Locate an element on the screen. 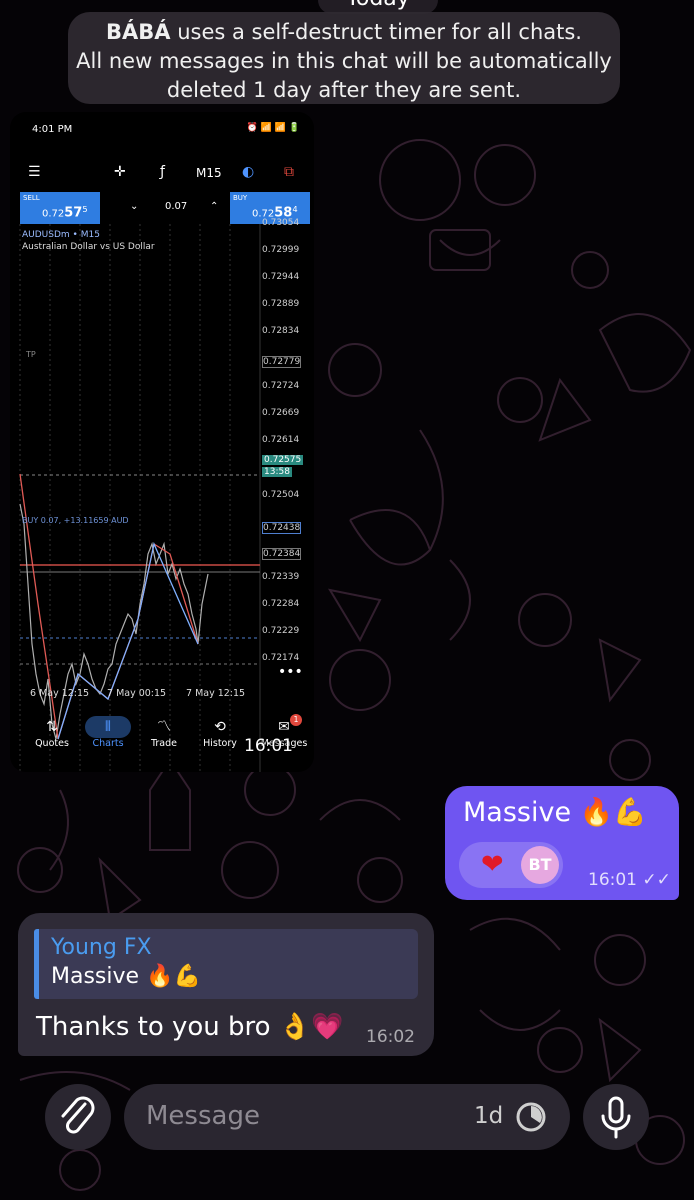 This screenshot has width=694, height=1200. price-tick: 0.72504 is located at coordinates (281, 495).